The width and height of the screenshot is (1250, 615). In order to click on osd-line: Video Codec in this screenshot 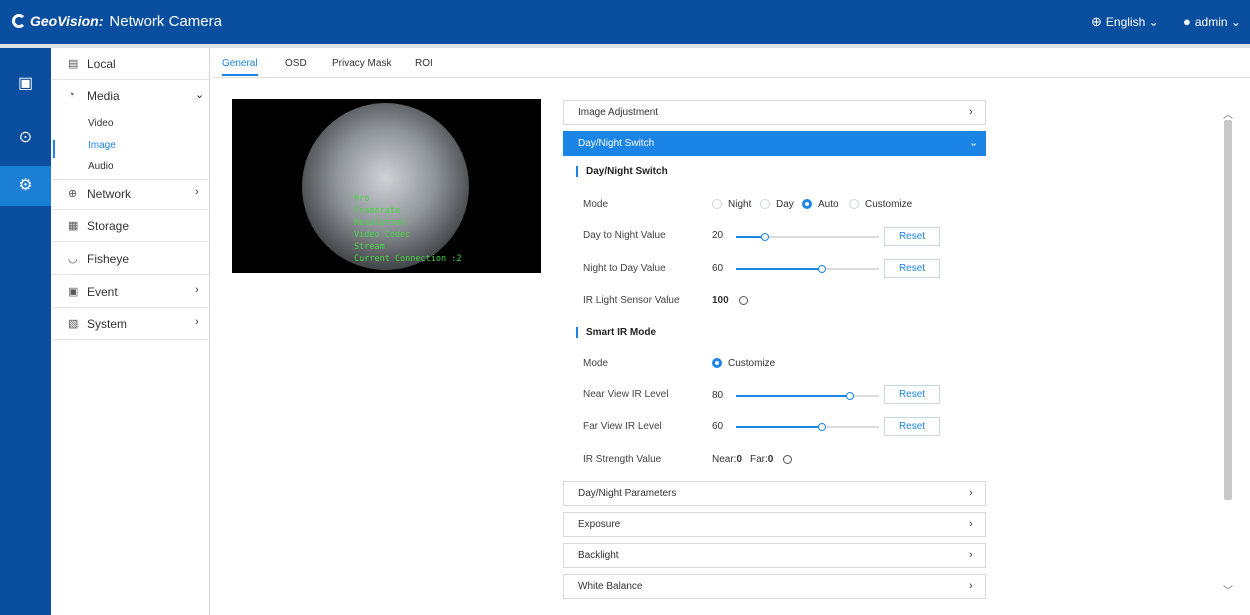, I will do `click(382, 235)`.